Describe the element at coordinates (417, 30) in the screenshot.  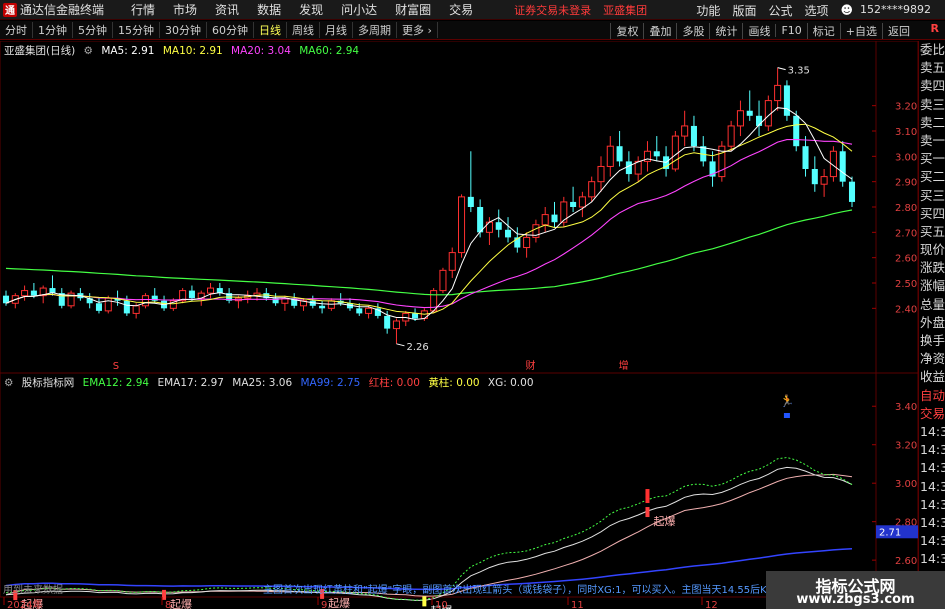
I see `period-more: 更多 ›` at that location.